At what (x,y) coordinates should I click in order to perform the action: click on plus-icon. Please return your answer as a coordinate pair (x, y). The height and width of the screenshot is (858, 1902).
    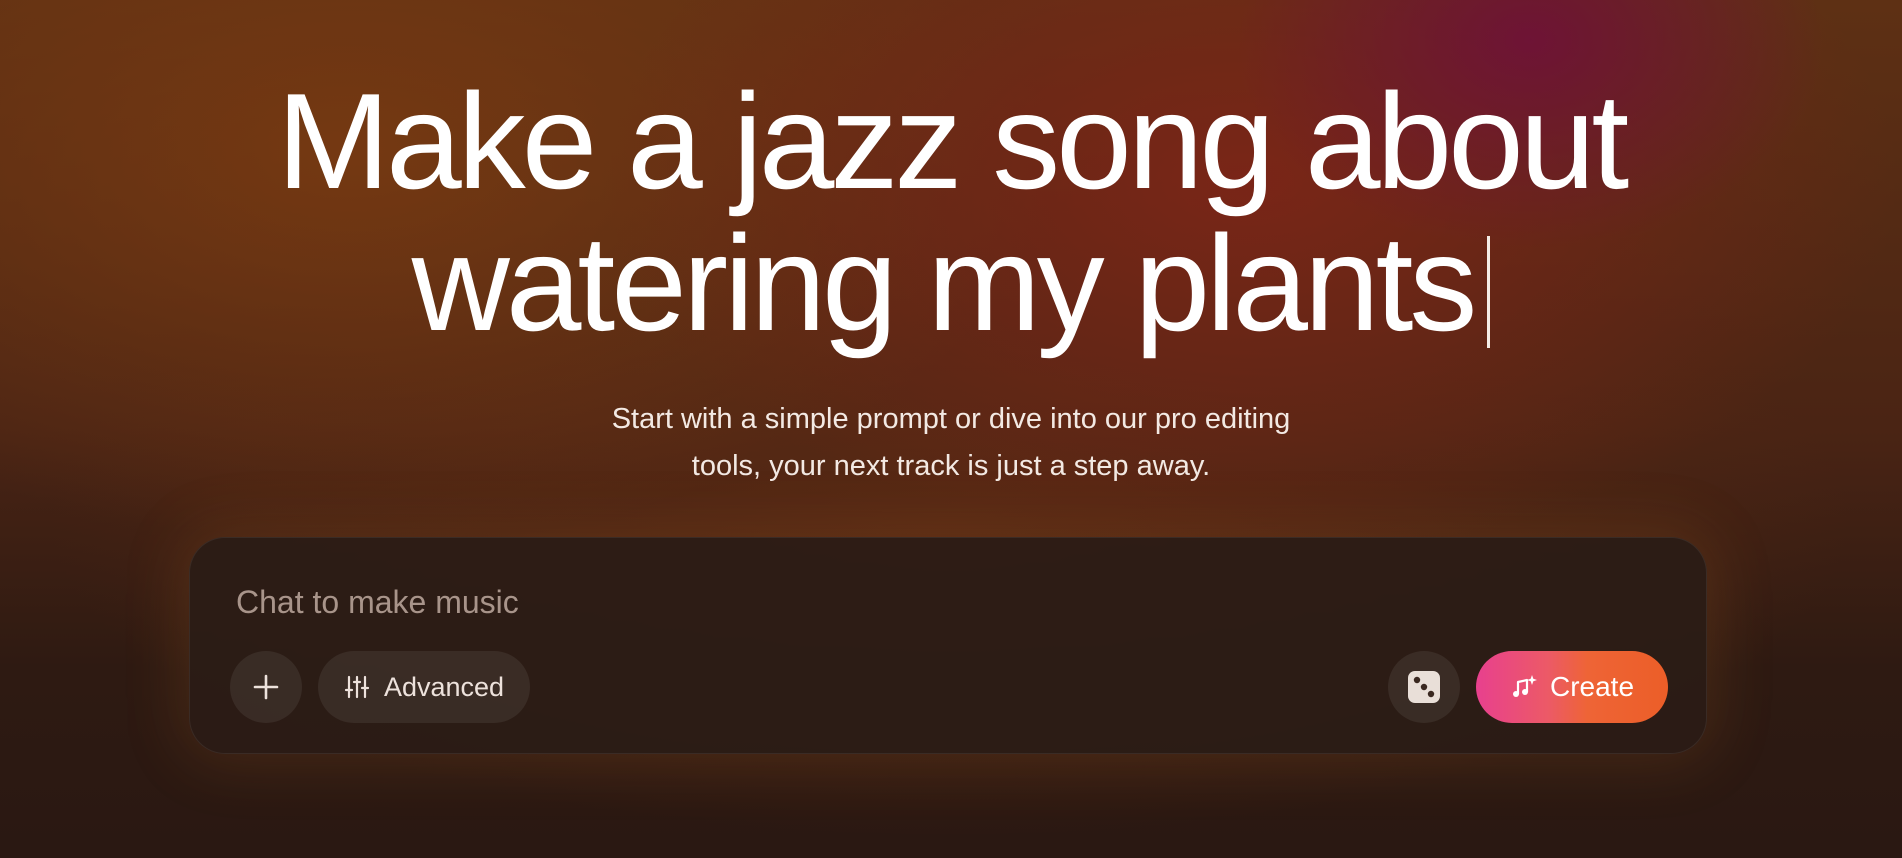
    Looking at the image, I should click on (266, 687).